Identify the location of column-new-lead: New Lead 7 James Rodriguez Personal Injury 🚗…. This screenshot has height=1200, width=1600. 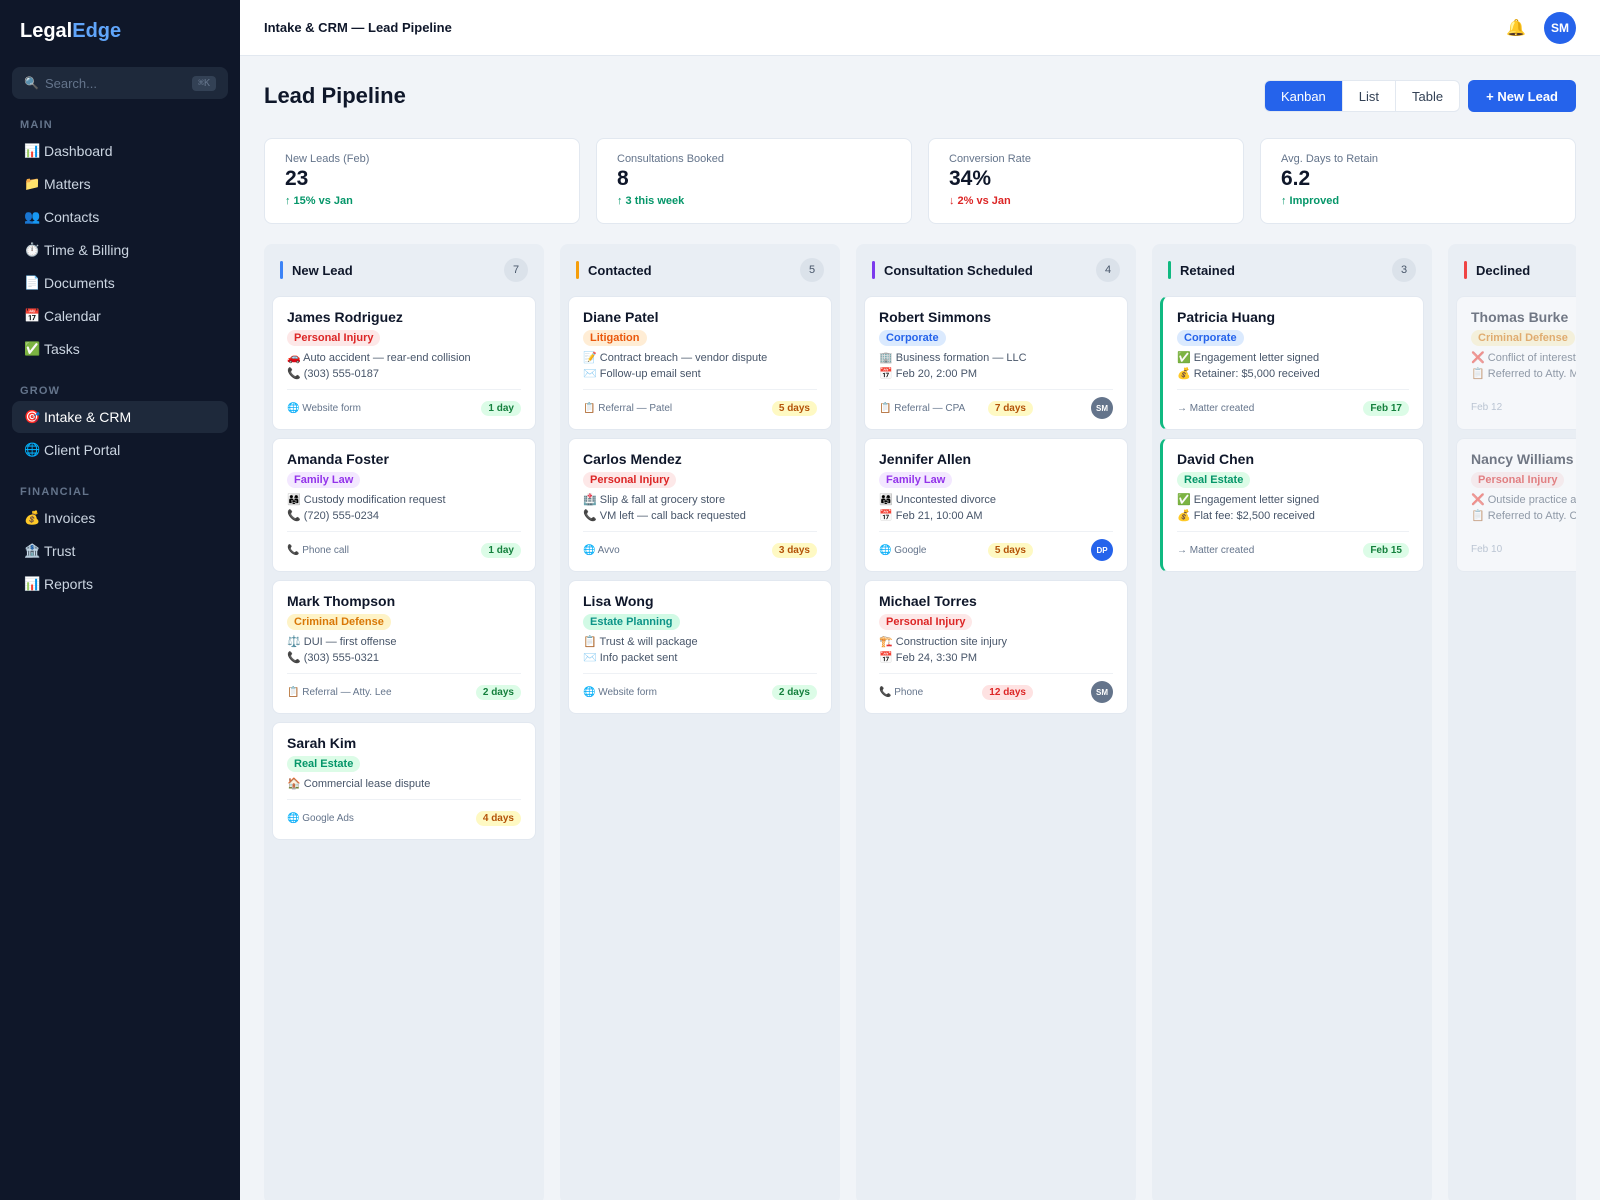
(404, 722).